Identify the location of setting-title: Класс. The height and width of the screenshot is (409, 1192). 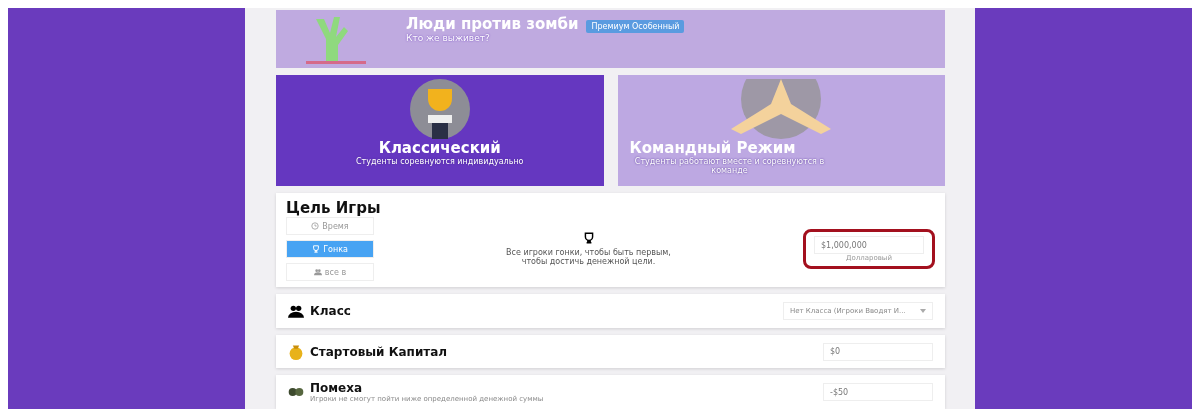
(331, 310).